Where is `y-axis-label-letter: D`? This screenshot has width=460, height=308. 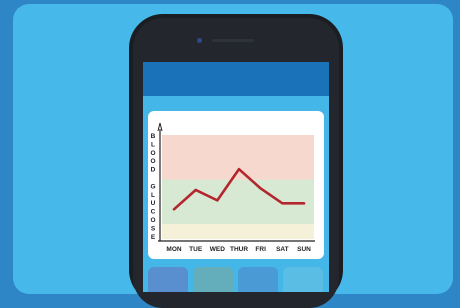
y-axis-label-letter: D is located at coordinates (153, 170).